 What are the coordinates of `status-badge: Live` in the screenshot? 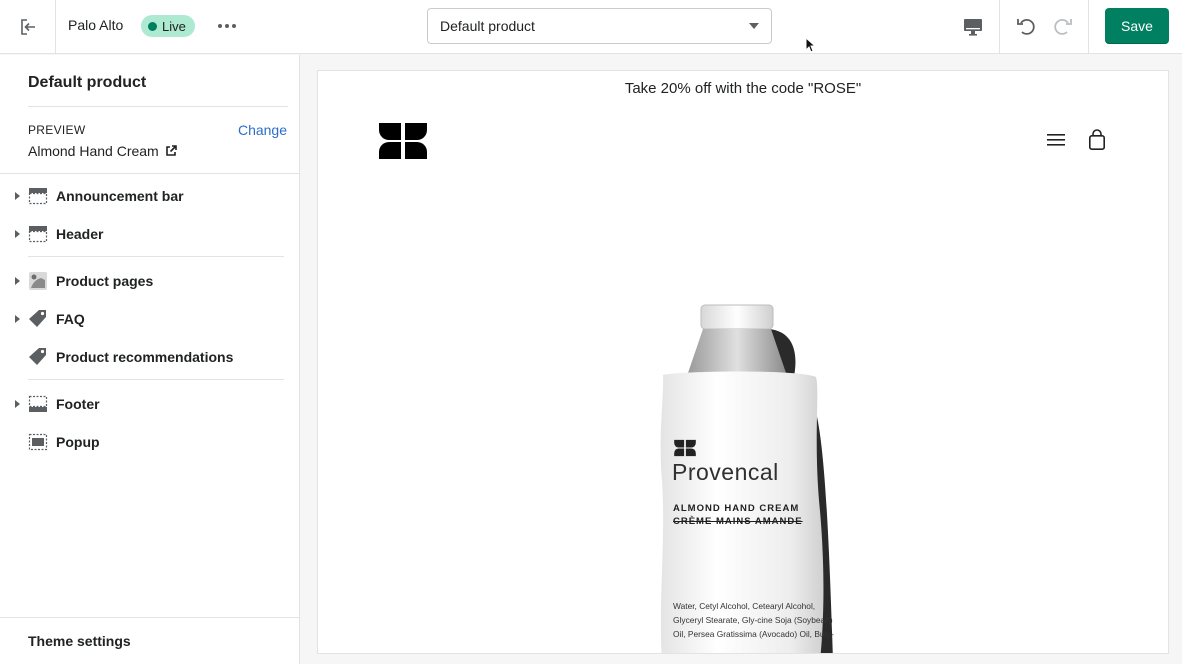 It's located at (168, 26).